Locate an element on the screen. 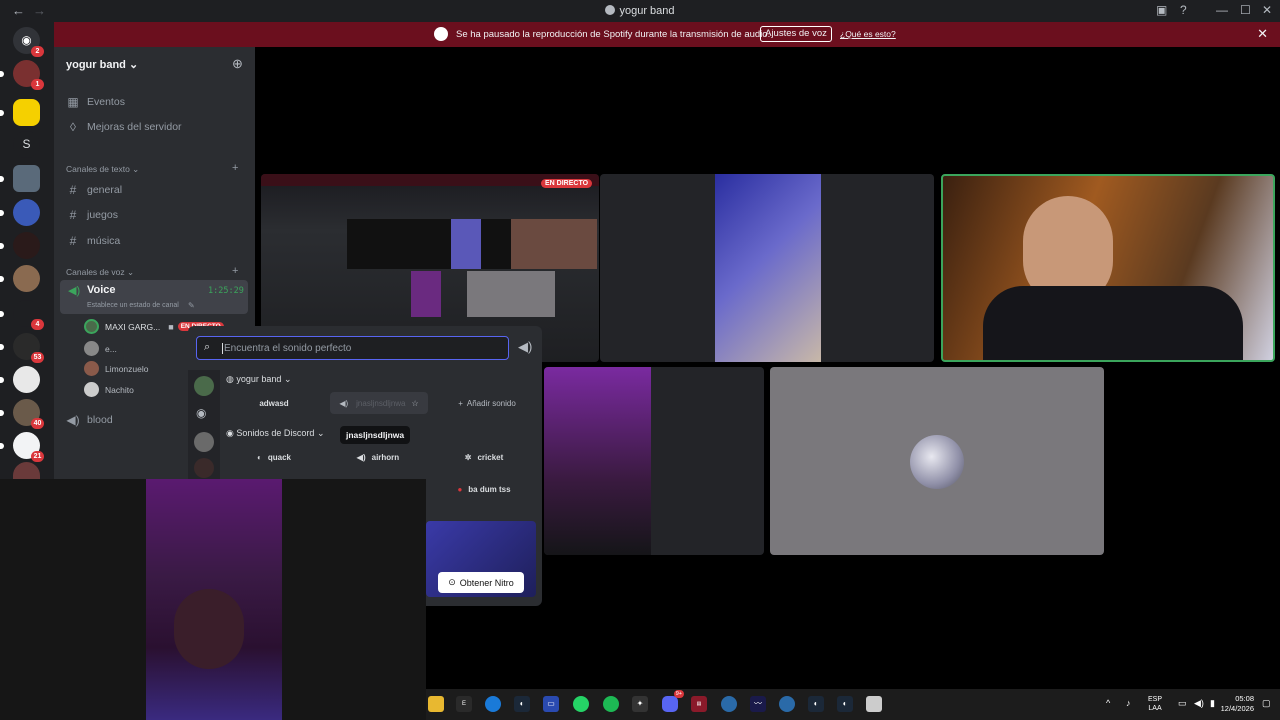  server-letter-icon: S is located at coordinates (26, 144).